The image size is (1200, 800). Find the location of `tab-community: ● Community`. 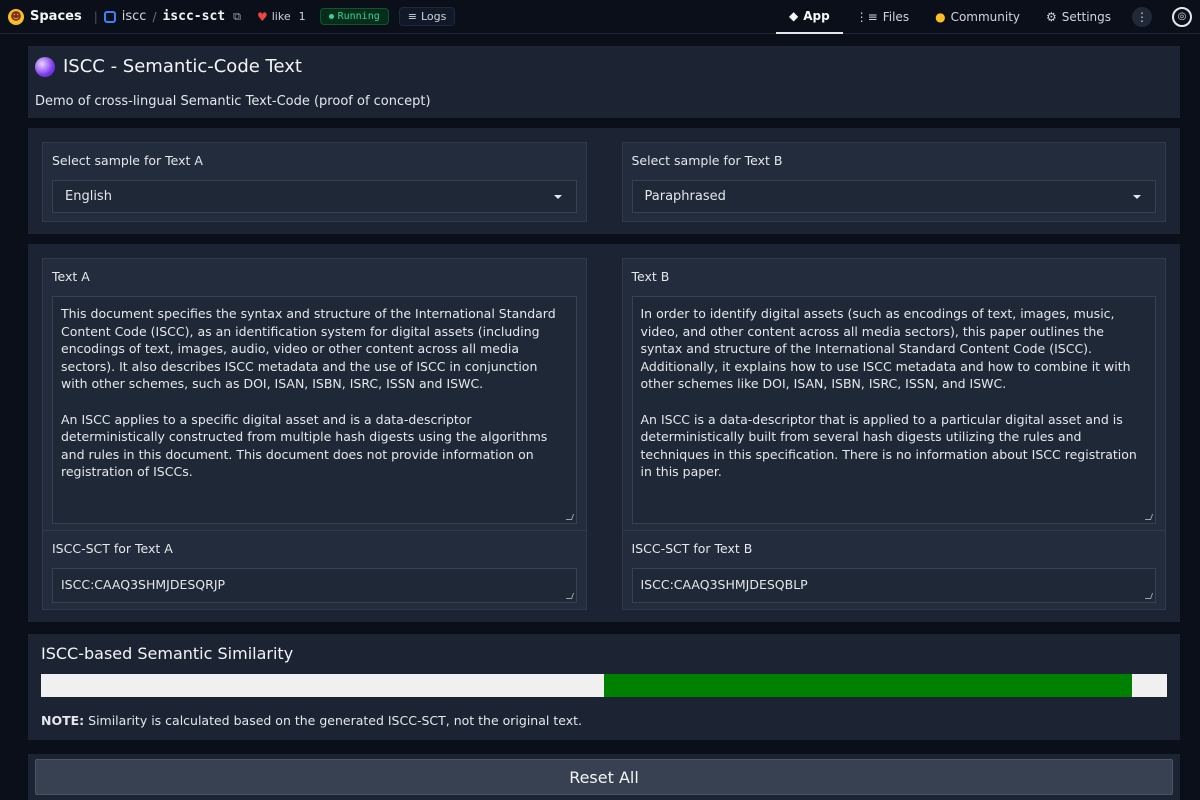

tab-community: ● Community is located at coordinates (977, 17).